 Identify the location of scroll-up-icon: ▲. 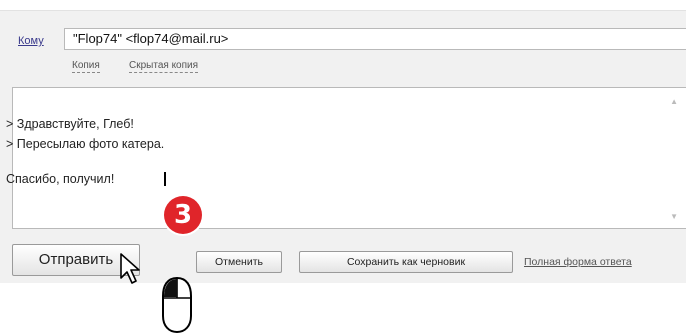
(674, 101).